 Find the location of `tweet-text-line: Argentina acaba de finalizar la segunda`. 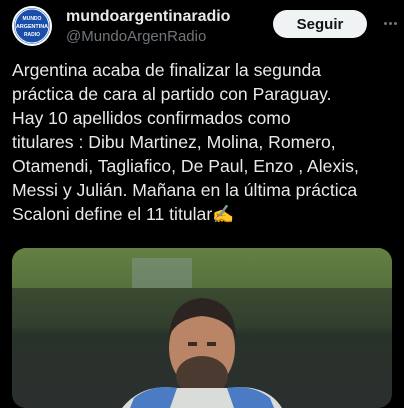

tweet-text-line: Argentina acaba de finalizar la segunda is located at coordinates (167, 70).